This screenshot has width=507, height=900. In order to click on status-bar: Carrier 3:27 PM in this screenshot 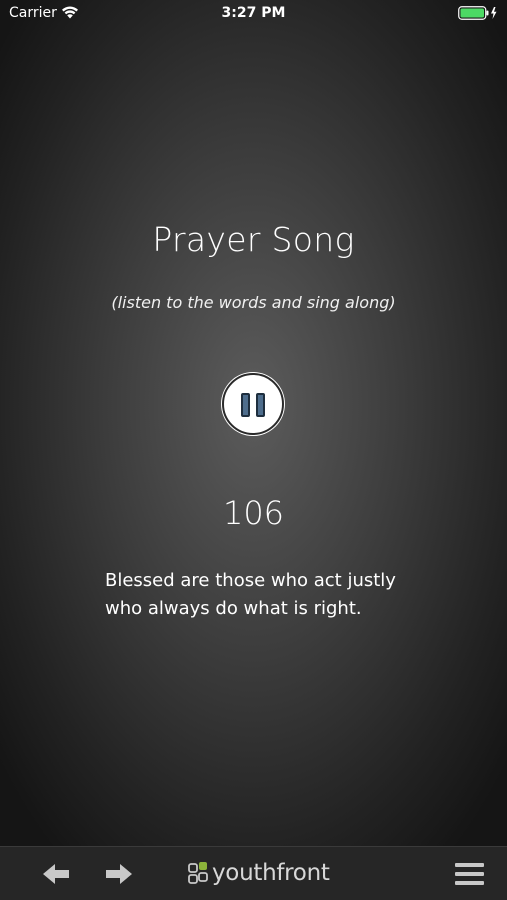, I will do `click(253, 14)`.